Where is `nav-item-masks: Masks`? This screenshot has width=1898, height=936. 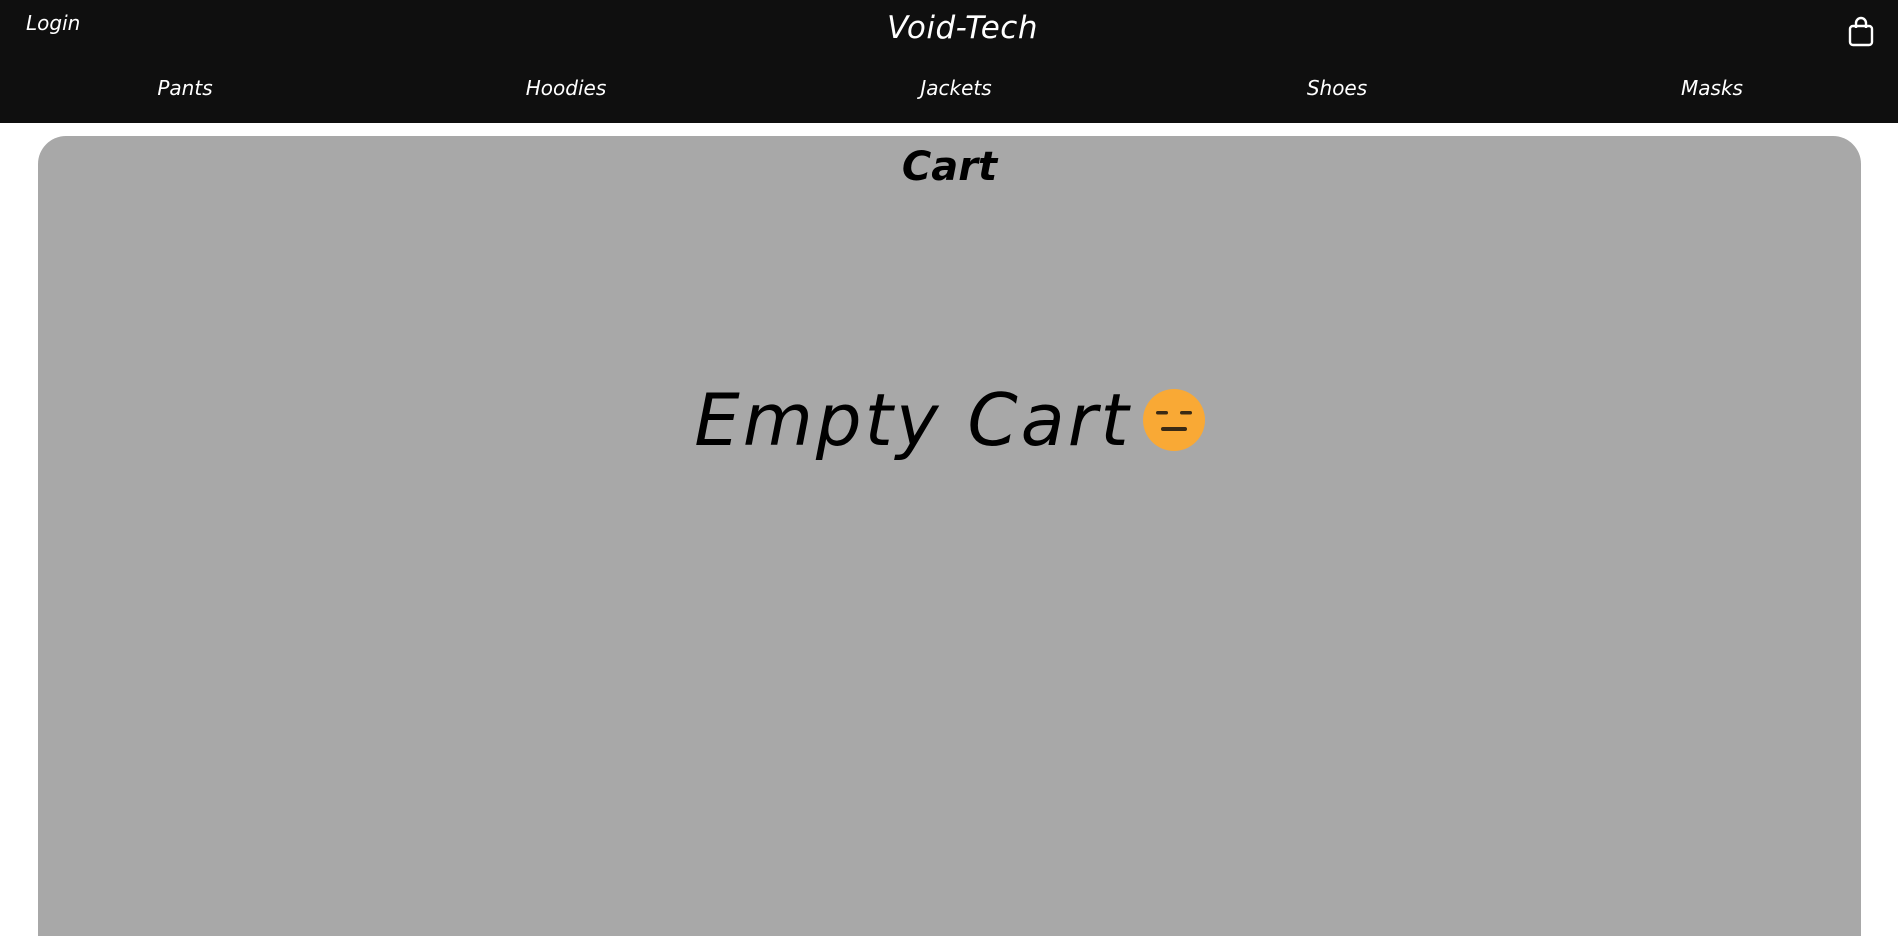
nav-item-masks: Masks is located at coordinates (1712, 88).